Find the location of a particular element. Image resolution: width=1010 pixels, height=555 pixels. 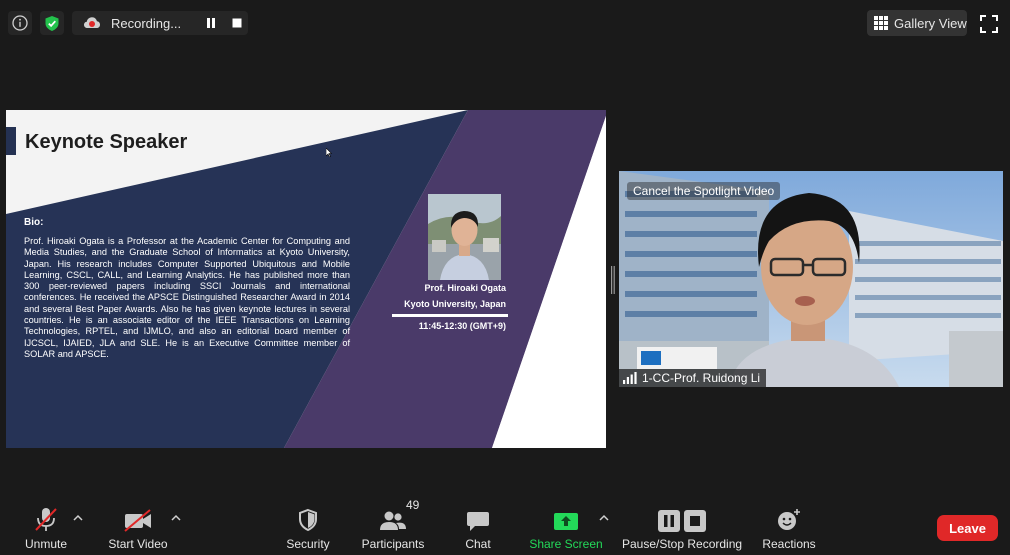

reactions-smiley-icon is located at coordinates (789, 519).